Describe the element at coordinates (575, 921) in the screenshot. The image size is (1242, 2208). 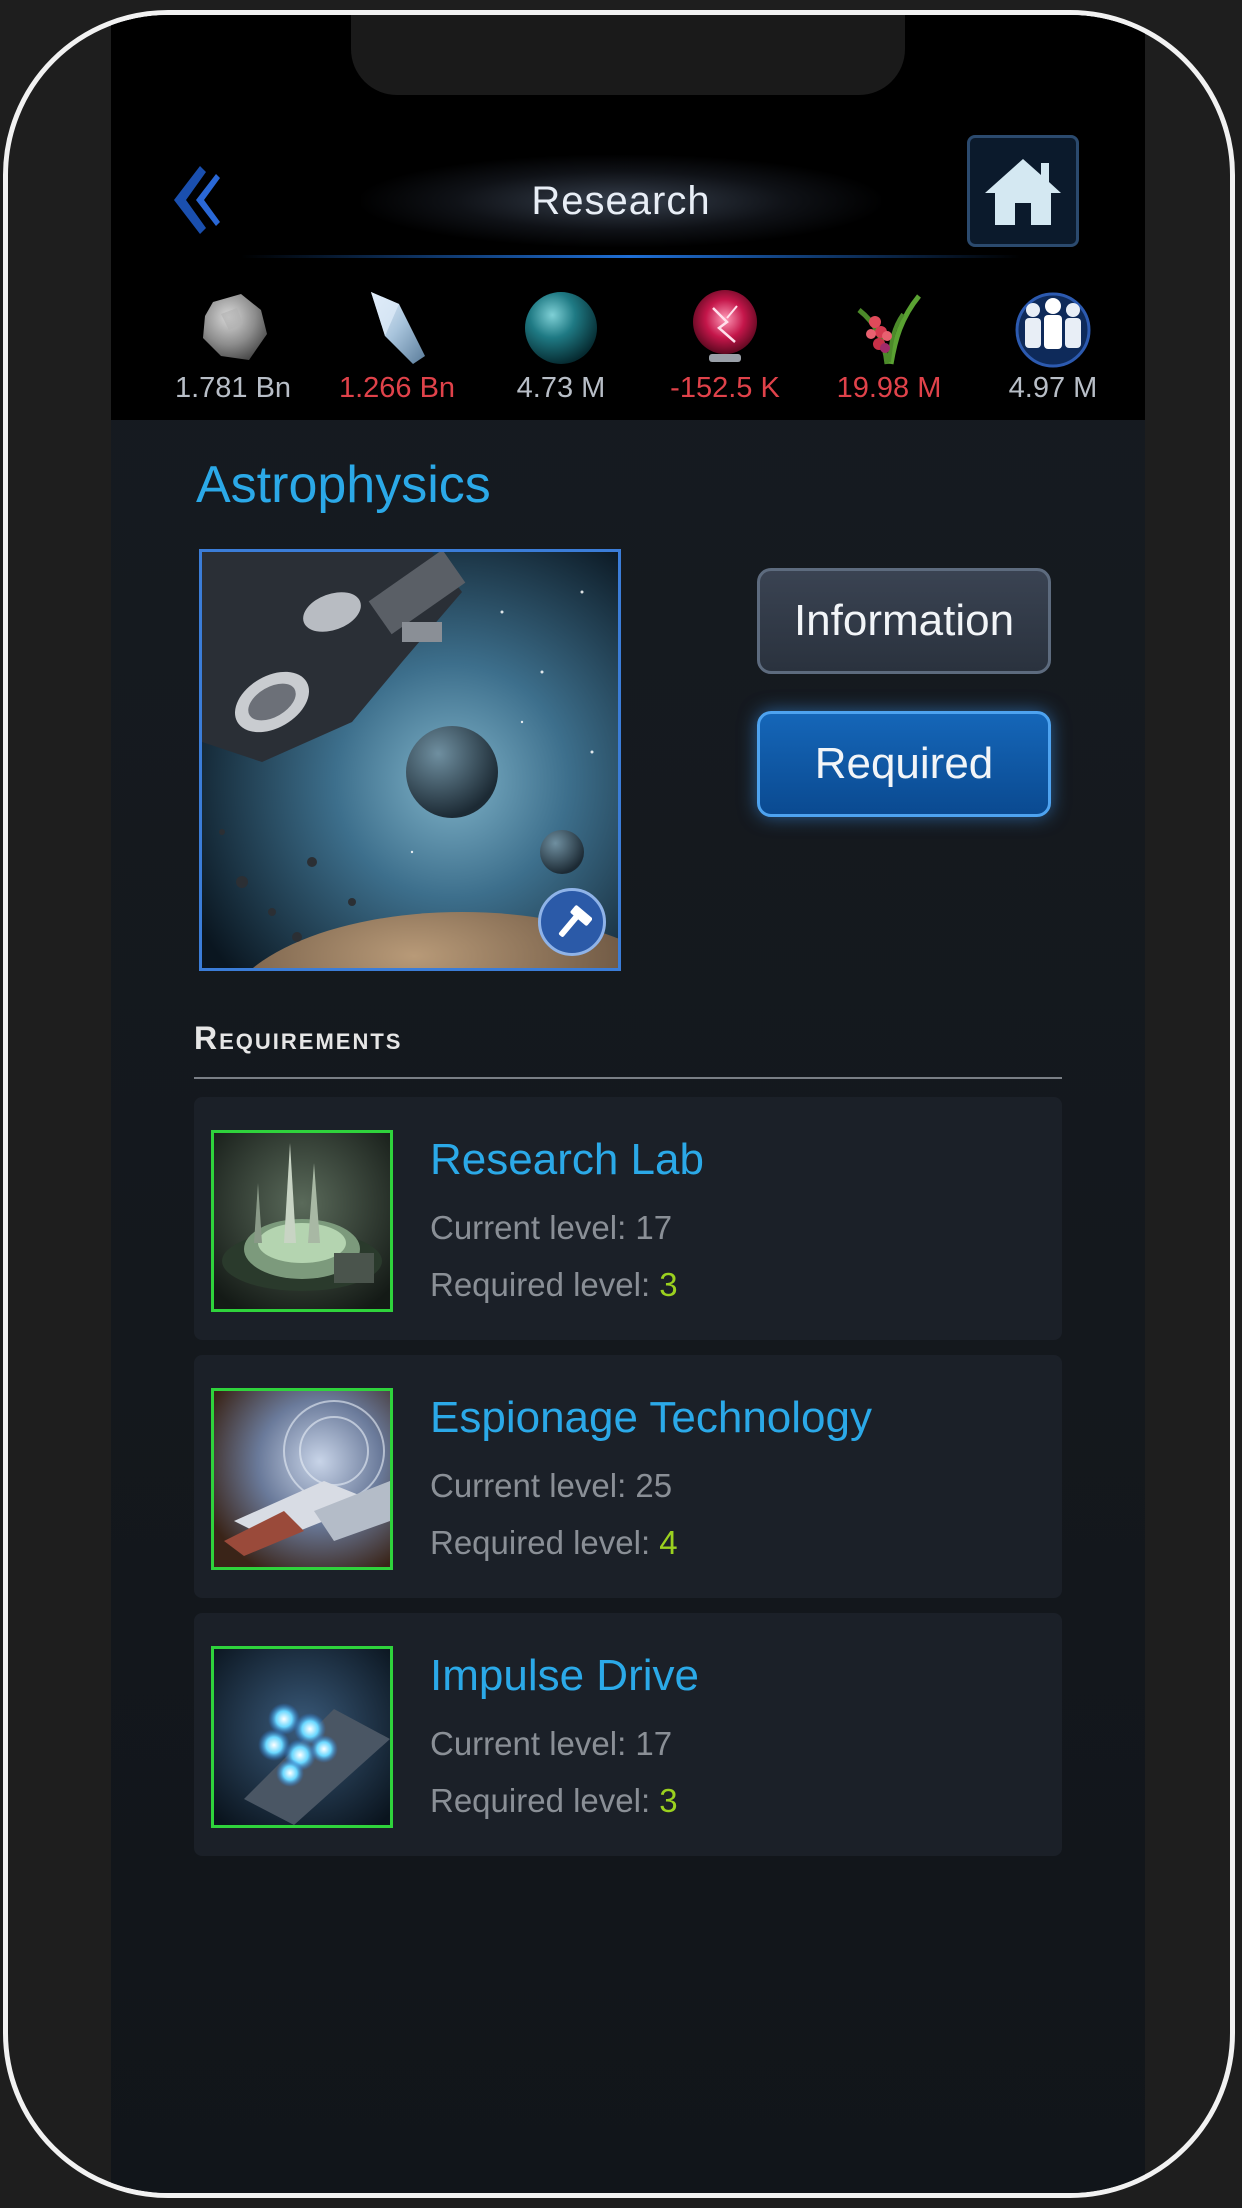
I see `hammer-icon` at that location.